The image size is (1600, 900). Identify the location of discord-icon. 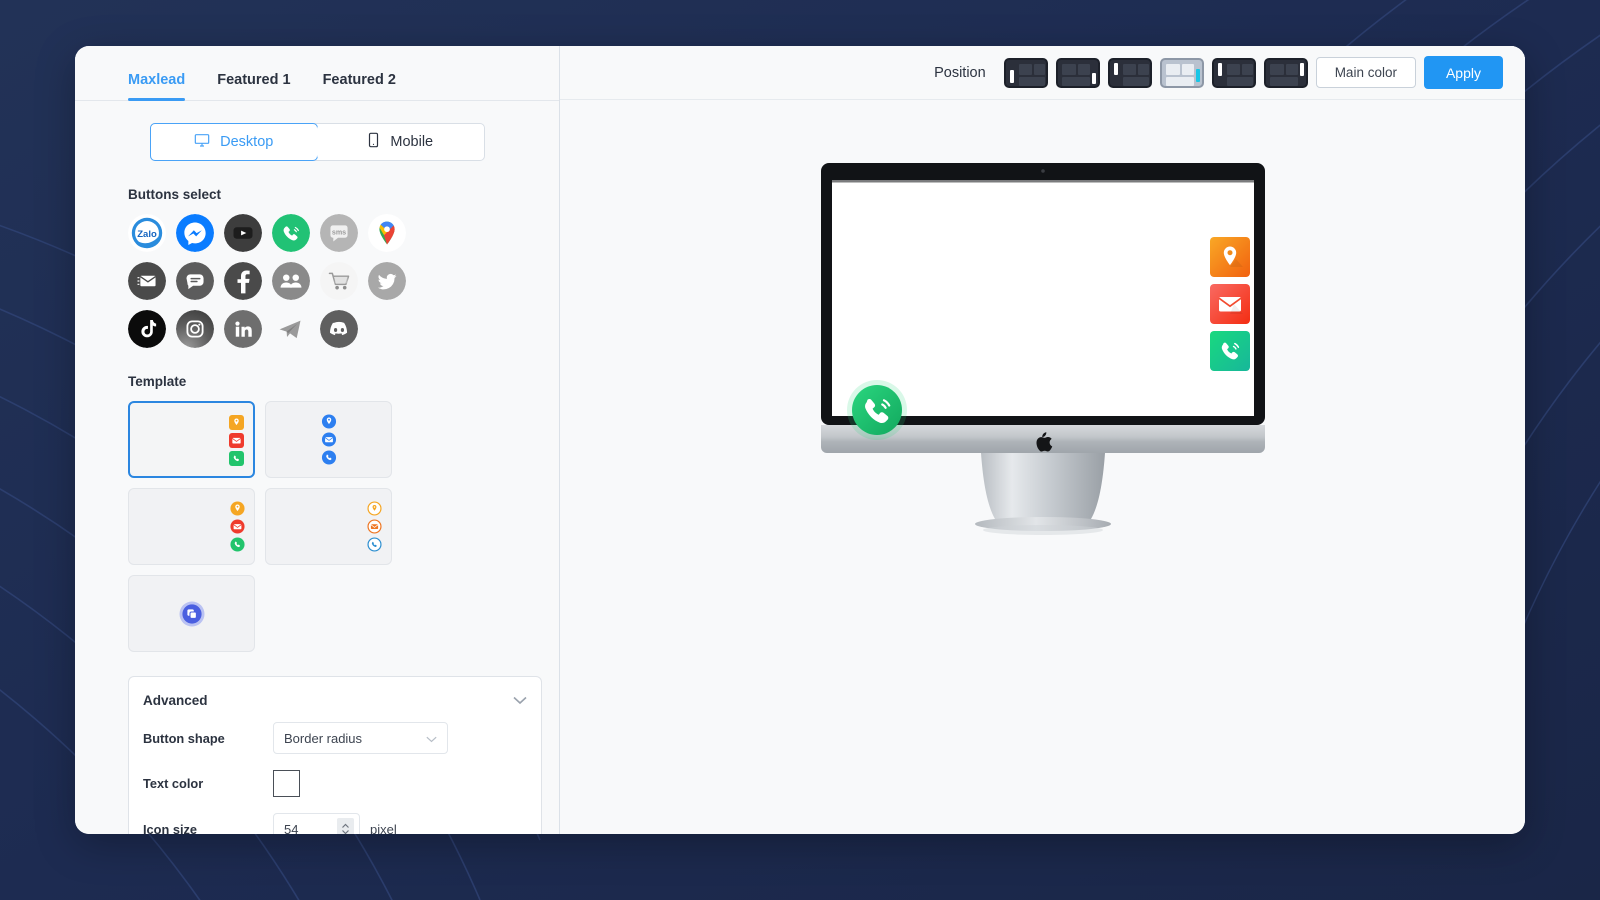
(339, 329).